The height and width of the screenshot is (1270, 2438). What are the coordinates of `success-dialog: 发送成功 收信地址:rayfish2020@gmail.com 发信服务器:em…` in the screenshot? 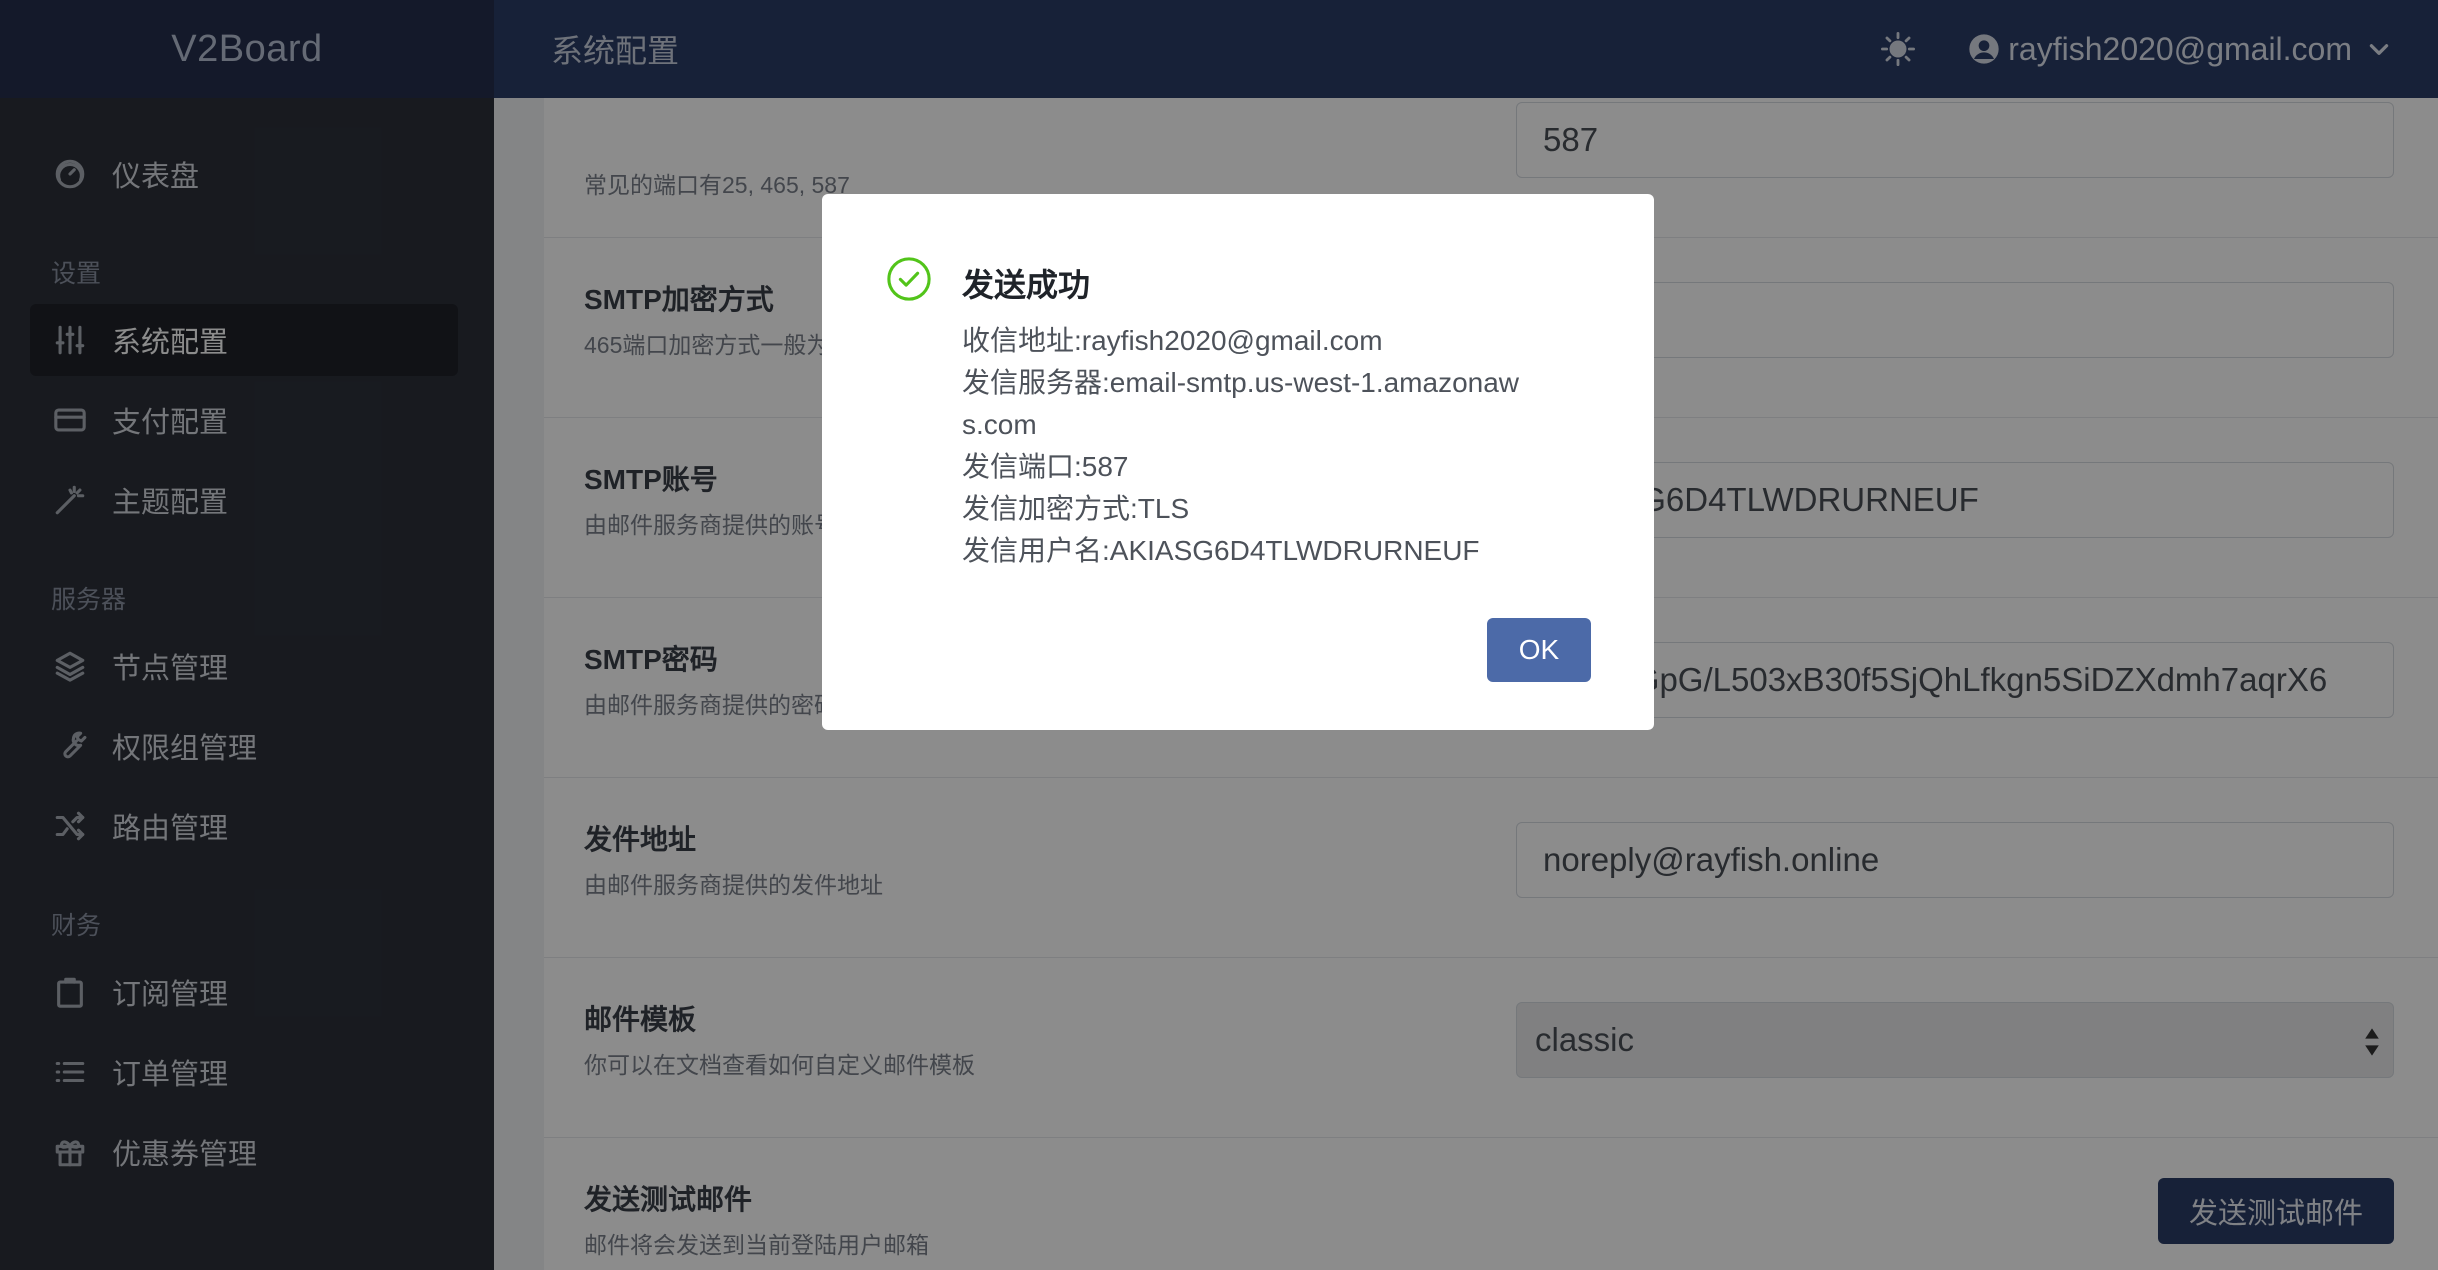 It's located at (1238, 462).